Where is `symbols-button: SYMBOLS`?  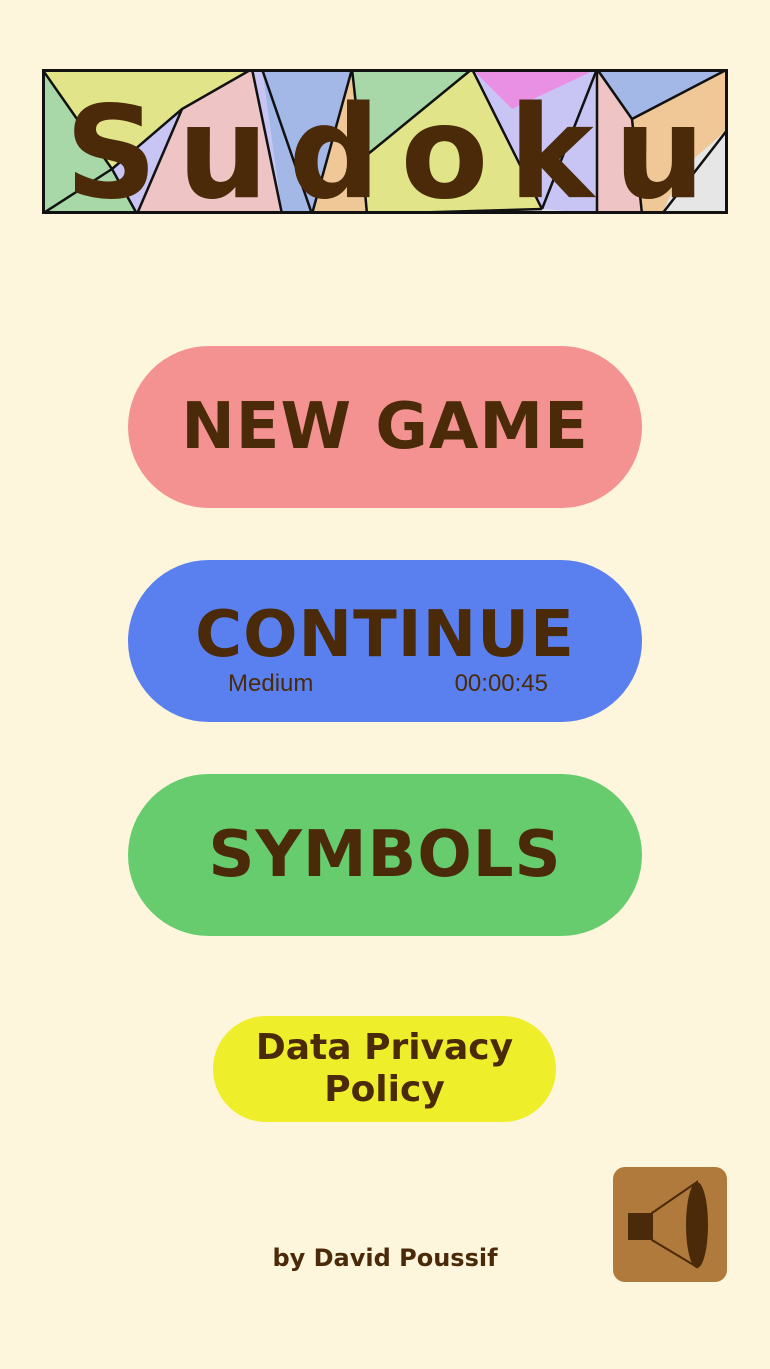
symbols-button: SYMBOLS is located at coordinates (385, 855).